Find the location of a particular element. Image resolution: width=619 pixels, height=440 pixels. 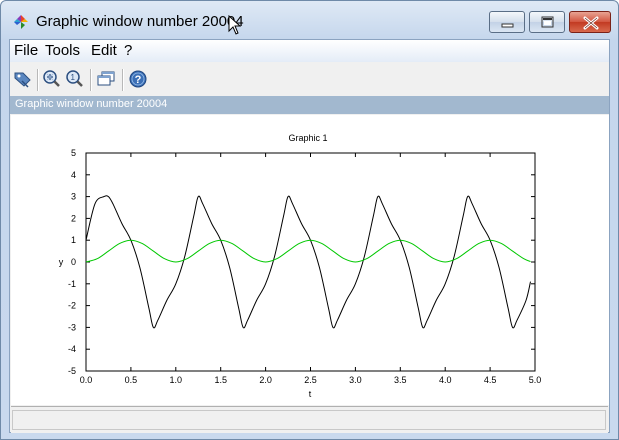

menu-bar: File Tools Edit ? is located at coordinates (309, 51).